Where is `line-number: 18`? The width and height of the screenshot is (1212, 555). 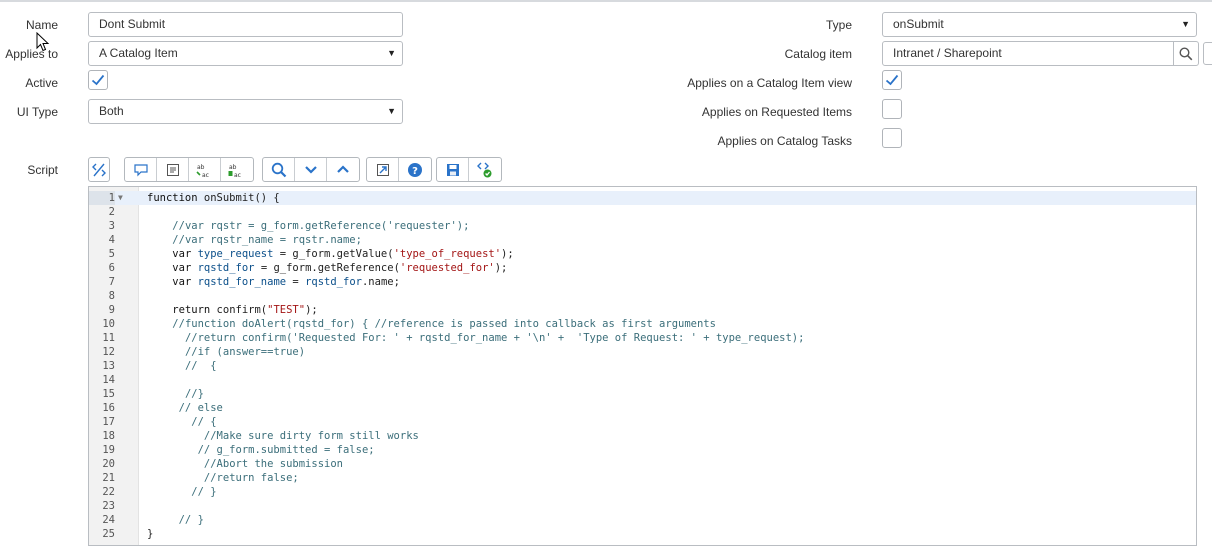 line-number: 18 is located at coordinates (108, 436).